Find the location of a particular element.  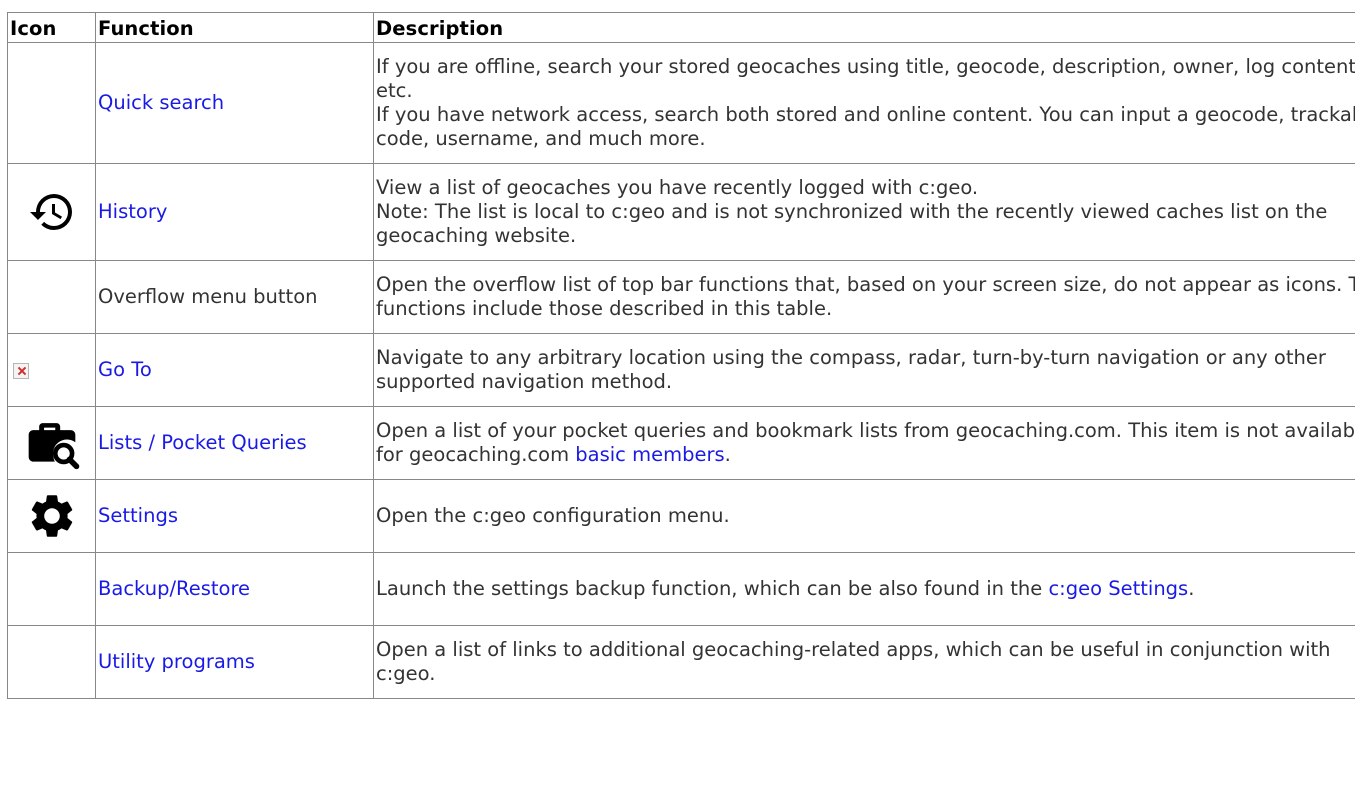

broken-image-icon is located at coordinates (20, 370).